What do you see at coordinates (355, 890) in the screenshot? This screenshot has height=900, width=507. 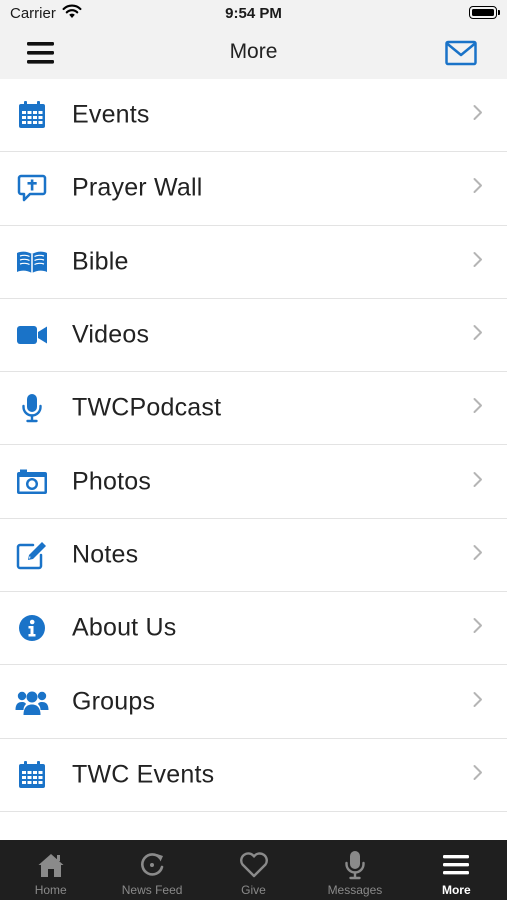 I see `tab-label: Messages` at bounding box center [355, 890].